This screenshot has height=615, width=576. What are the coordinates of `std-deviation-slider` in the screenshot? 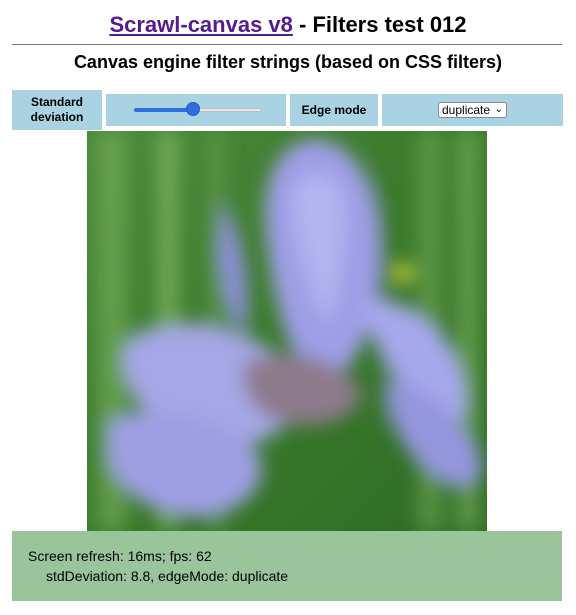 It's located at (198, 109).